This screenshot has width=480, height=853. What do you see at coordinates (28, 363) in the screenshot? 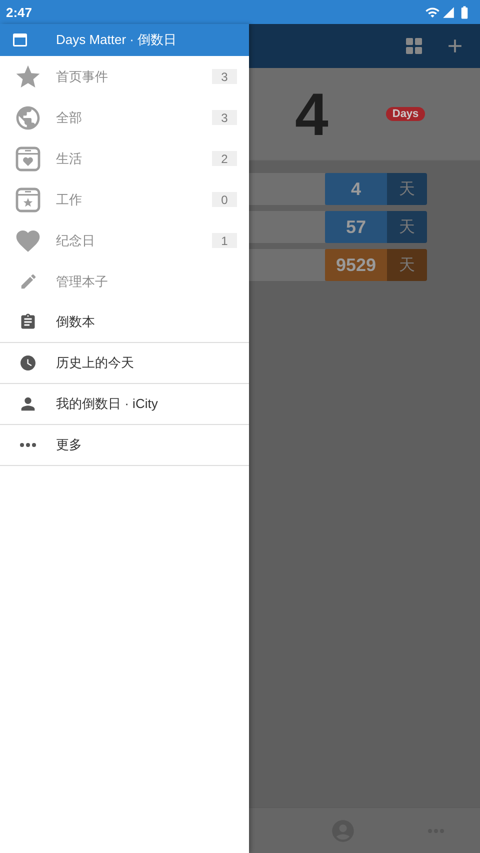
I see `clock-icon` at bounding box center [28, 363].